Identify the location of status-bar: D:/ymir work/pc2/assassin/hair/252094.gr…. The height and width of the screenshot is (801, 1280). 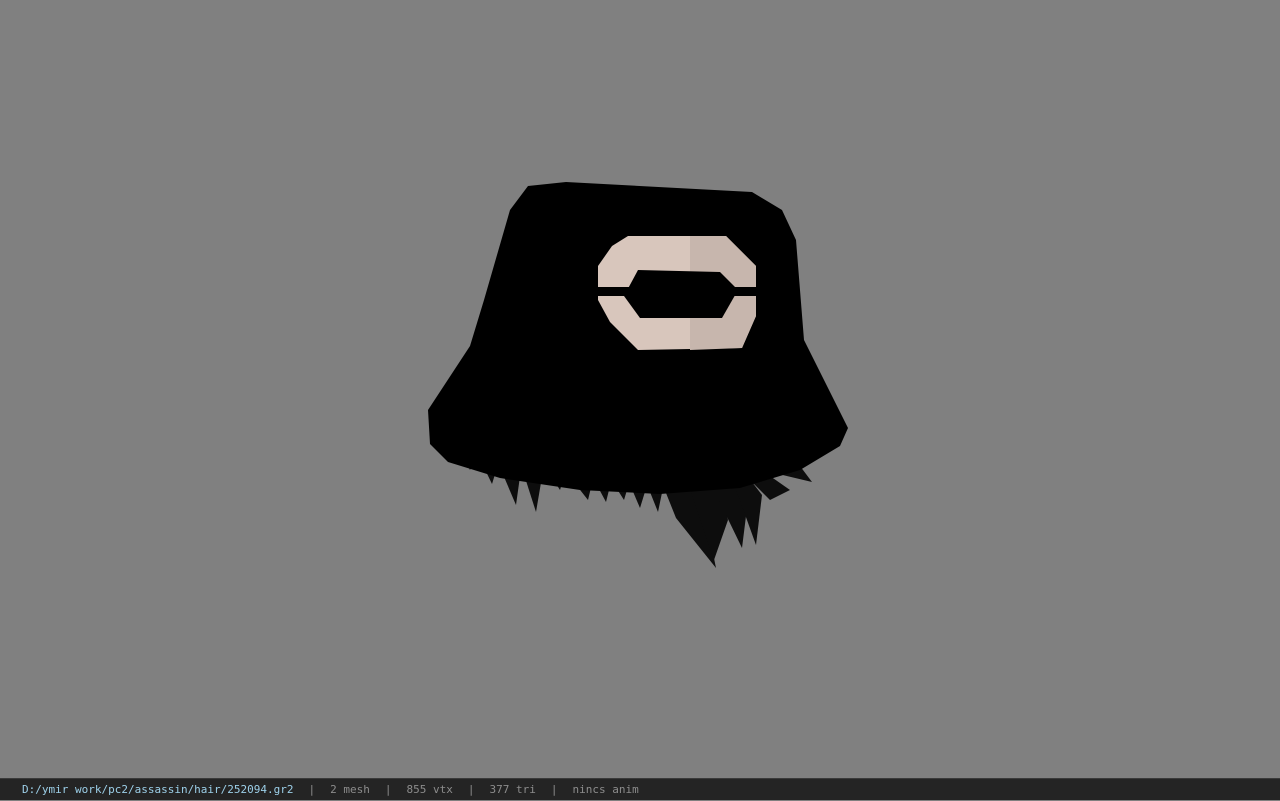
(640, 789).